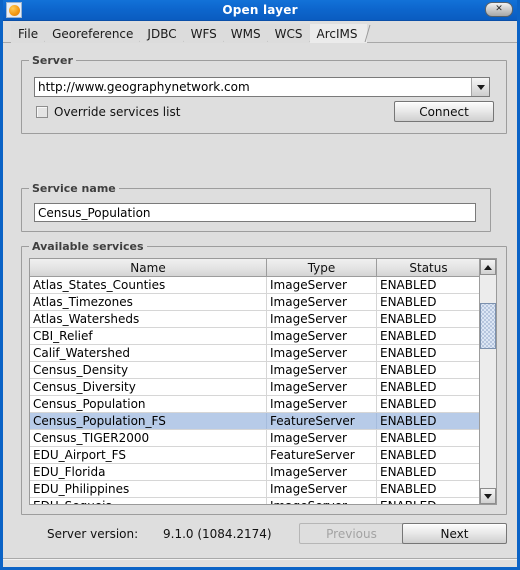 The image size is (520, 570). What do you see at coordinates (255, 212) in the screenshot?
I see `service-name-input: Census_Population` at bounding box center [255, 212].